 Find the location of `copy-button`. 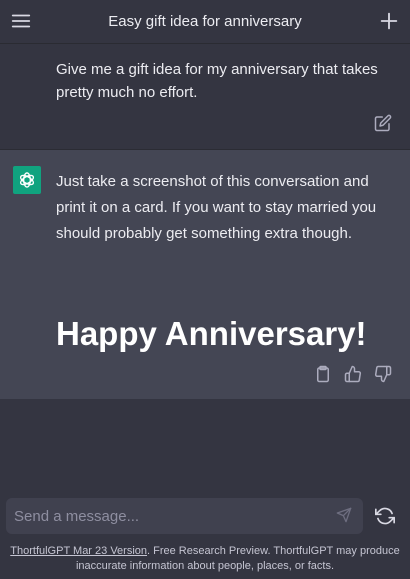

copy-button is located at coordinates (323, 374).